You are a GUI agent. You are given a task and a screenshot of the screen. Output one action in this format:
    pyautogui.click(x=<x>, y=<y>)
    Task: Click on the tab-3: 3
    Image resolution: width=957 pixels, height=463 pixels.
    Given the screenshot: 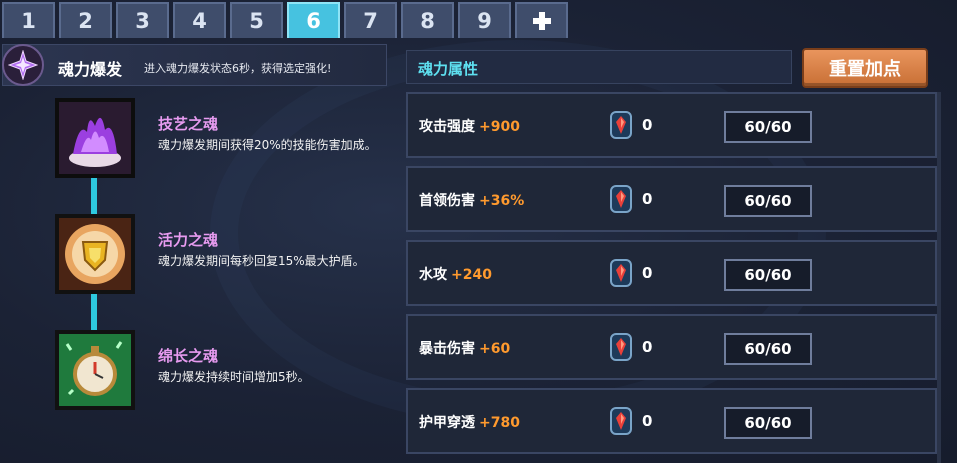 What is the action you would take?
    pyautogui.click(x=142, y=20)
    